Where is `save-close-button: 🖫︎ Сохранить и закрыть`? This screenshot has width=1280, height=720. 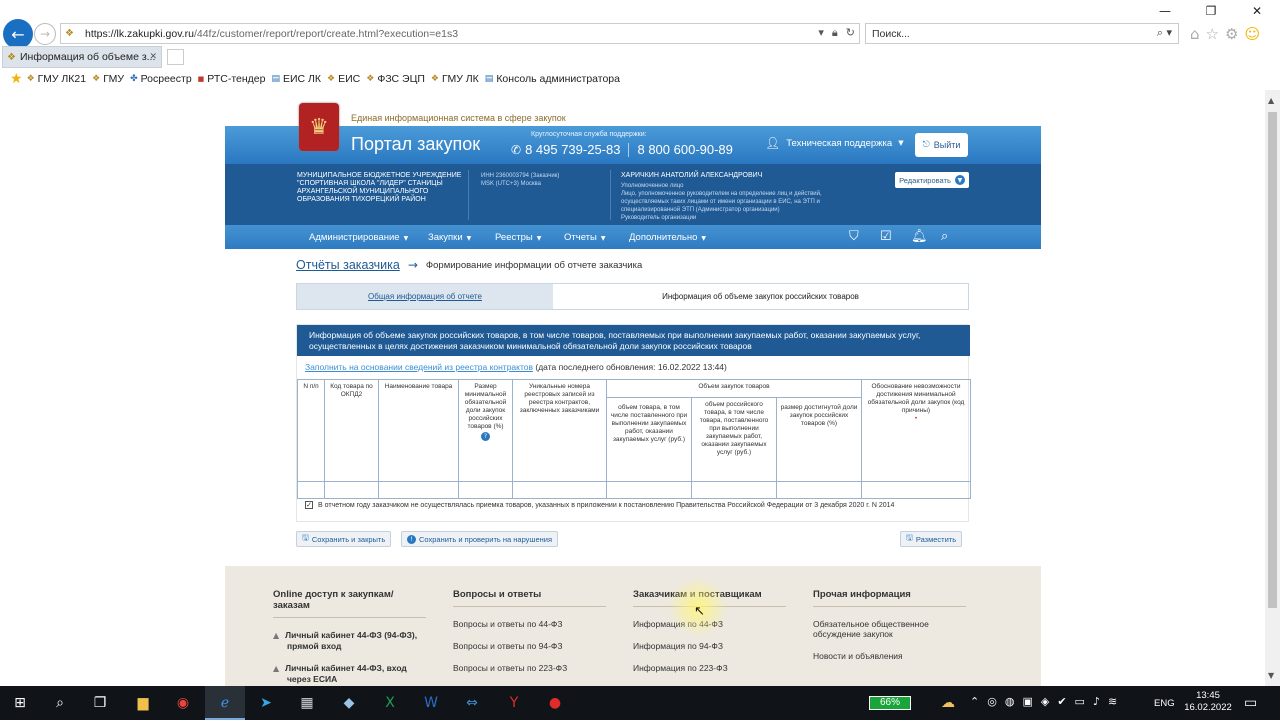
save-close-button: 🖫︎ Сохранить и закрыть is located at coordinates (344, 539).